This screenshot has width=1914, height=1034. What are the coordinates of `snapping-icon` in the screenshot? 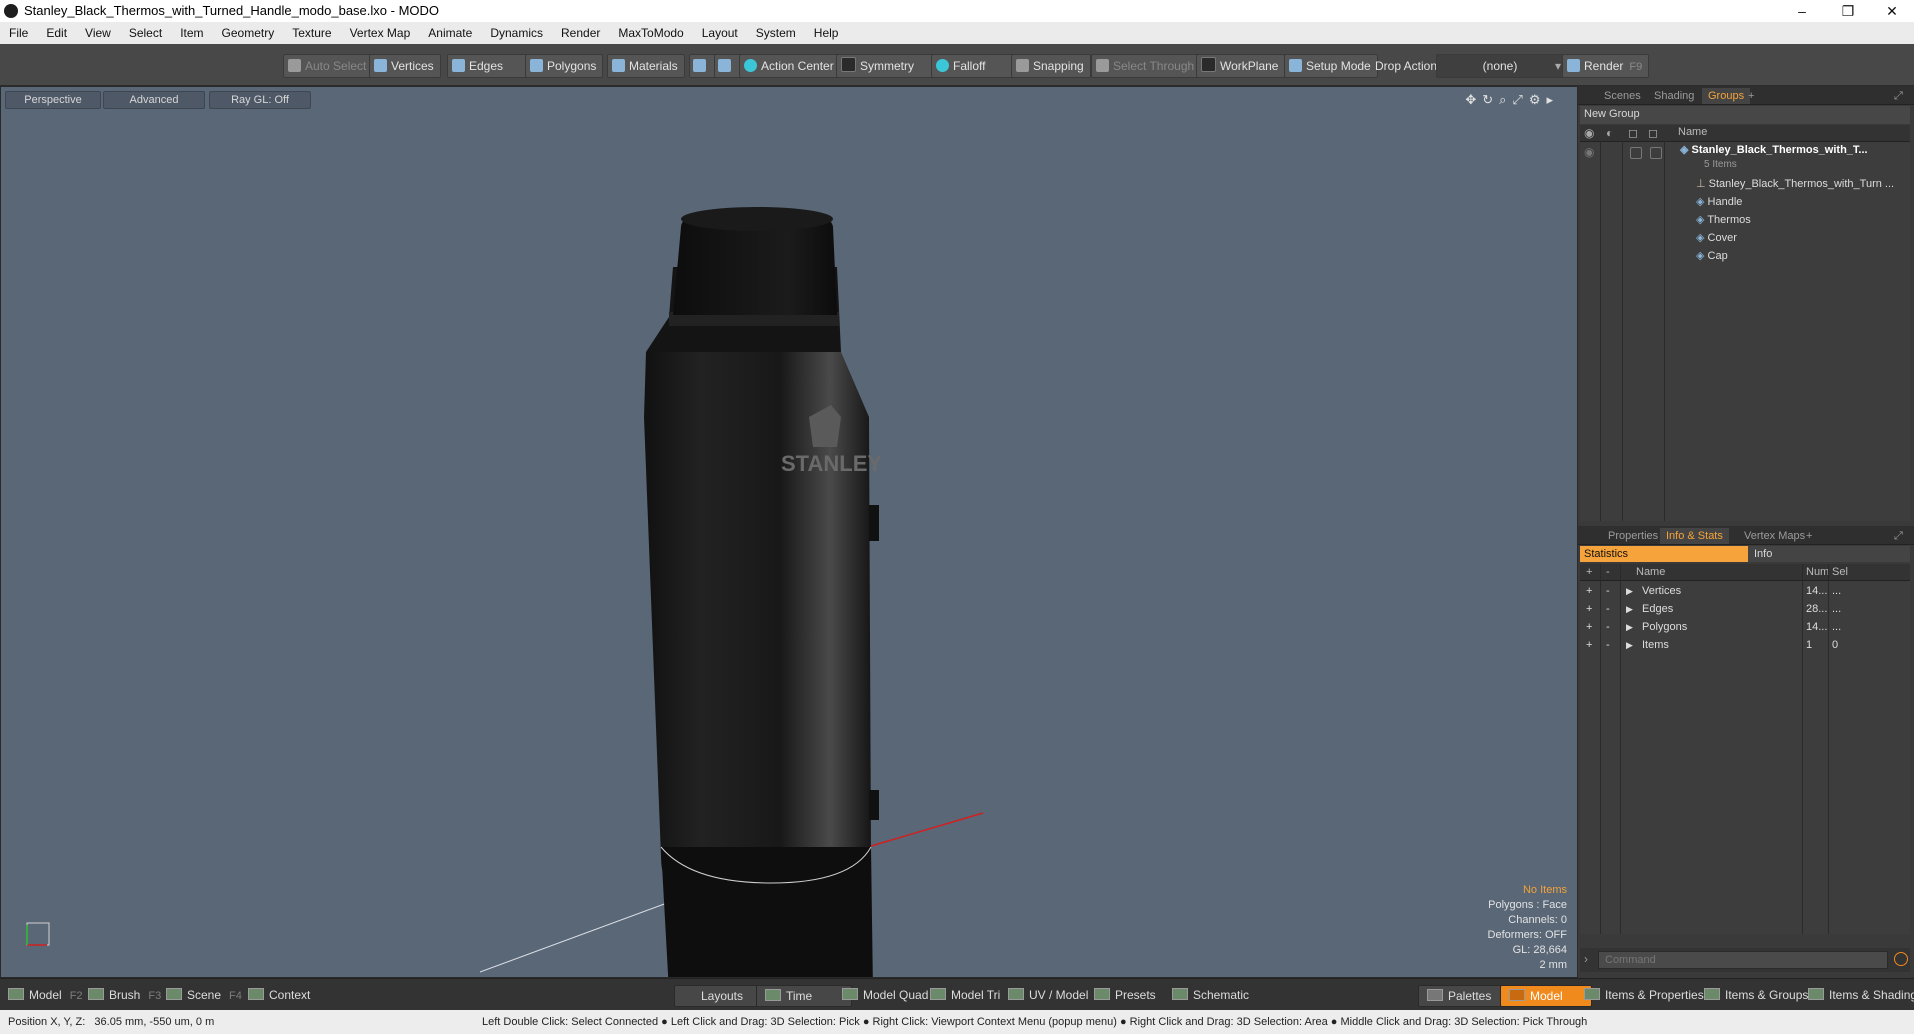 It's located at (1022, 65).